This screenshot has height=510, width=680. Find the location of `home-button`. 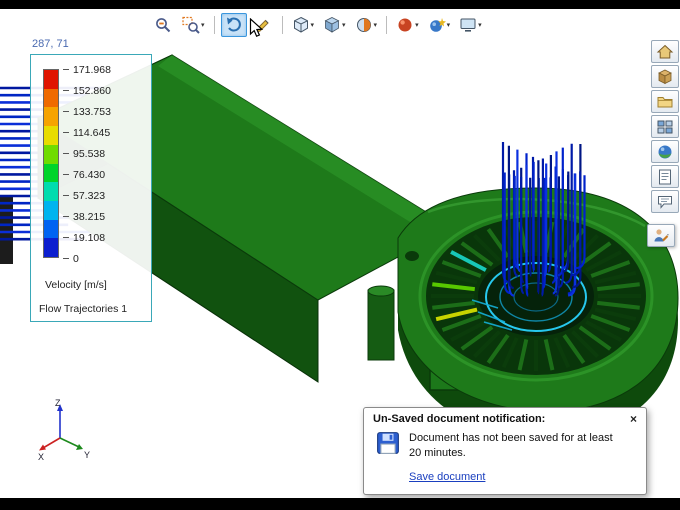

home-button is located at coordinates (665, 51).